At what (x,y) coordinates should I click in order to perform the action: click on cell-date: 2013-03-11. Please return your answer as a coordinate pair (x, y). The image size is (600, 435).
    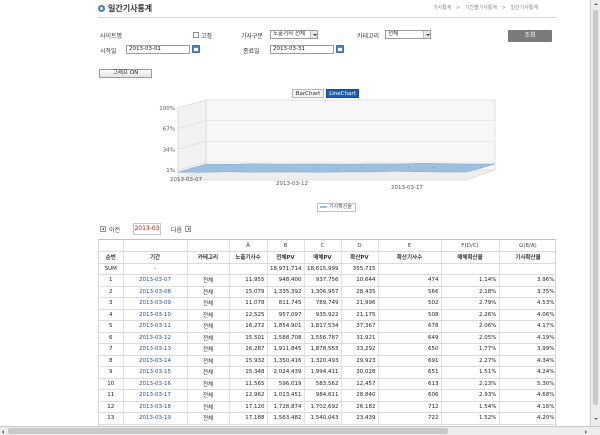
    Looking at the image, I should click on (155, 326).